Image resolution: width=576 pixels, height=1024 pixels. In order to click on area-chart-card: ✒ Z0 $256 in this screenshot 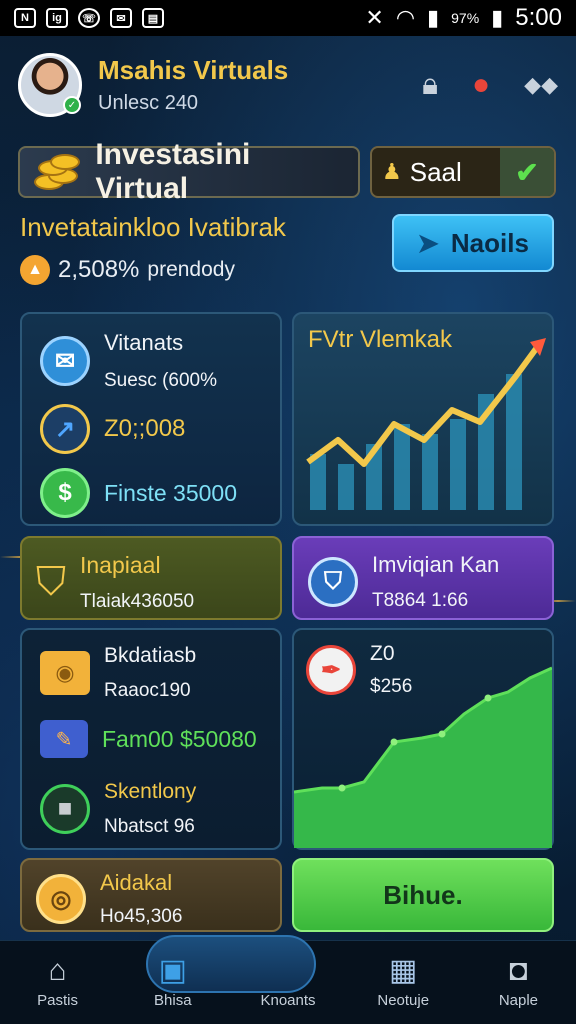, I will do `click(423, 739)`.